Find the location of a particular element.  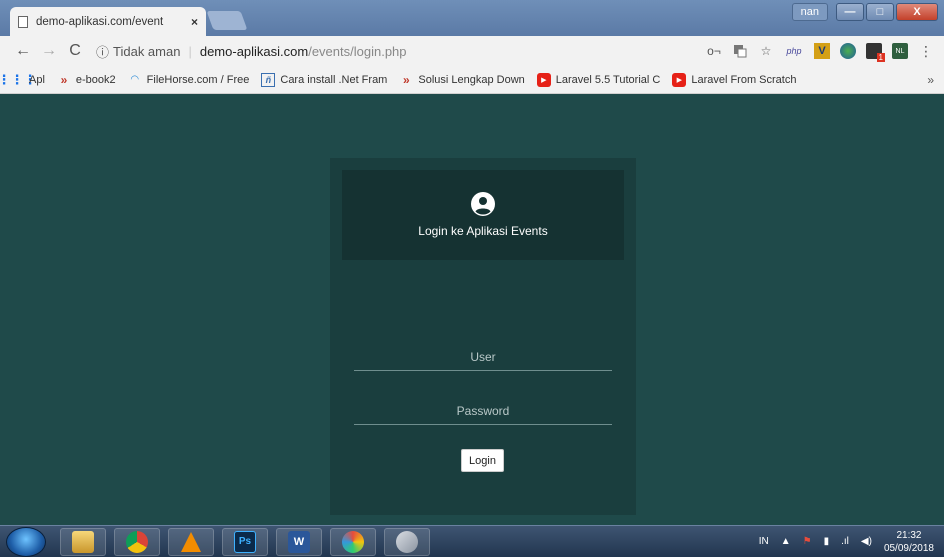

password-input is located at coordinates (483, 411).